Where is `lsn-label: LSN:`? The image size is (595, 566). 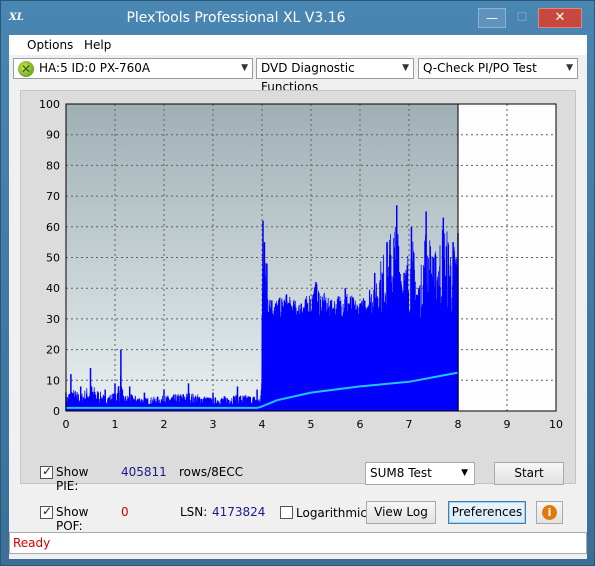
lsn-label: LSN: is located at coordinates (194, 512).